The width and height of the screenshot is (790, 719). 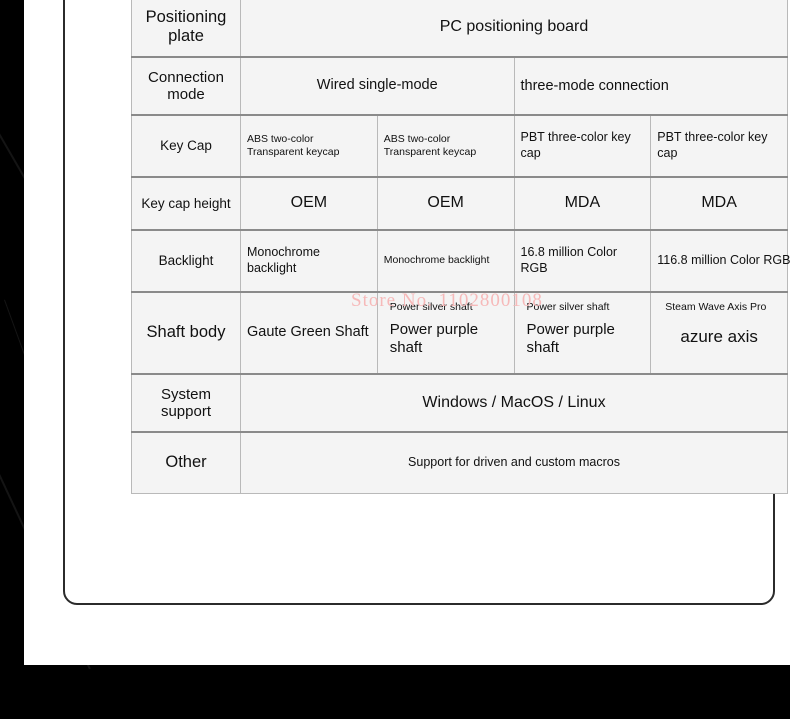 I want to click on cell-backlight-1: Monochrome backlight, so click(x=309, y=260).